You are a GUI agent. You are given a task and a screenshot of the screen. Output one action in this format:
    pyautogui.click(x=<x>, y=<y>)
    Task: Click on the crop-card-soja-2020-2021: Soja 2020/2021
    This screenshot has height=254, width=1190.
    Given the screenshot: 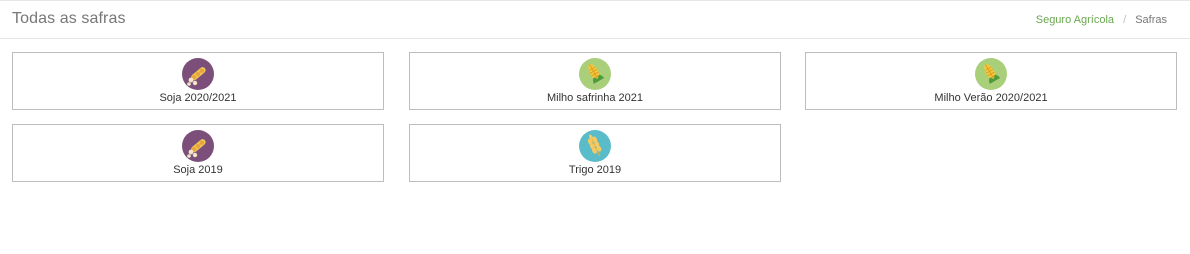 What is the action you would take?
    pyautogui.click(x=198, y=81)
    